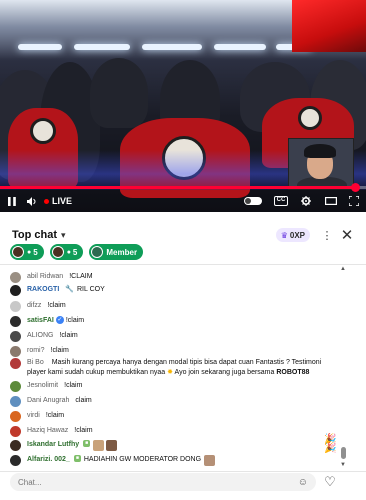 This screenshot has width=366, height=500. What do you see at coordinates (45, 277) in the screenshot?
I see `message-author: abil Ridwan` at bounding box center [45, 277].